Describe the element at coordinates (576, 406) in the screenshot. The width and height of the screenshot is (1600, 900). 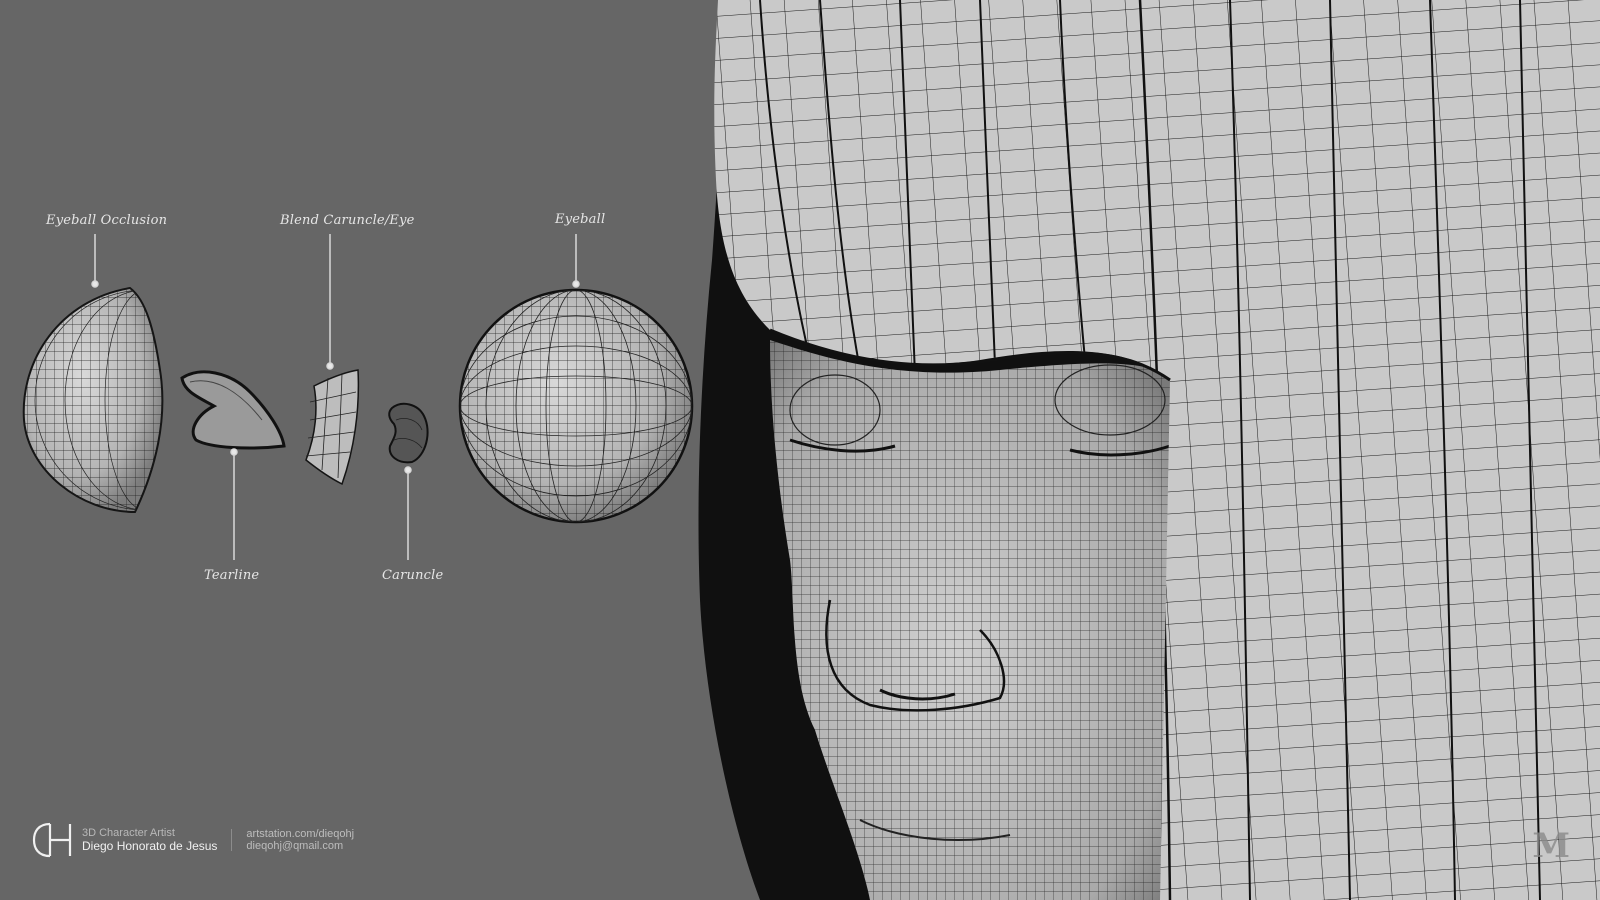
I see `eyeball-mesh` at that location.